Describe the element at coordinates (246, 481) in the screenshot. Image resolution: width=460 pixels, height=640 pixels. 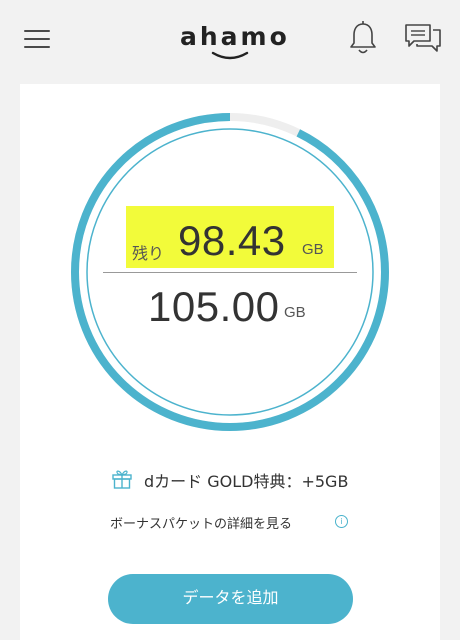
I see `bonus-label: dカード GOLD特典：+5GB` at that location.